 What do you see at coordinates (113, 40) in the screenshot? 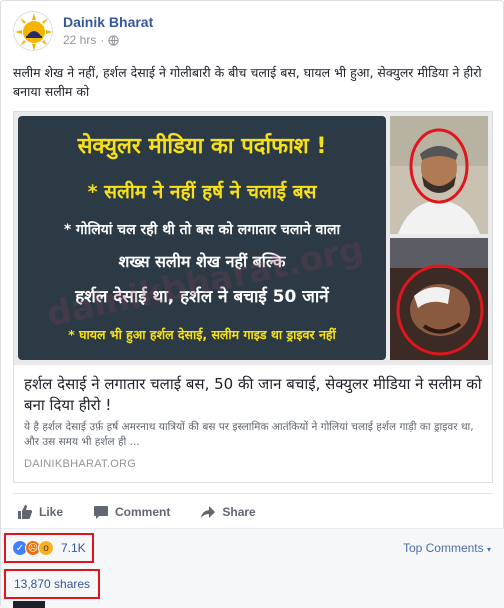
I see `globe-icon` at bounding box center [113, 40].